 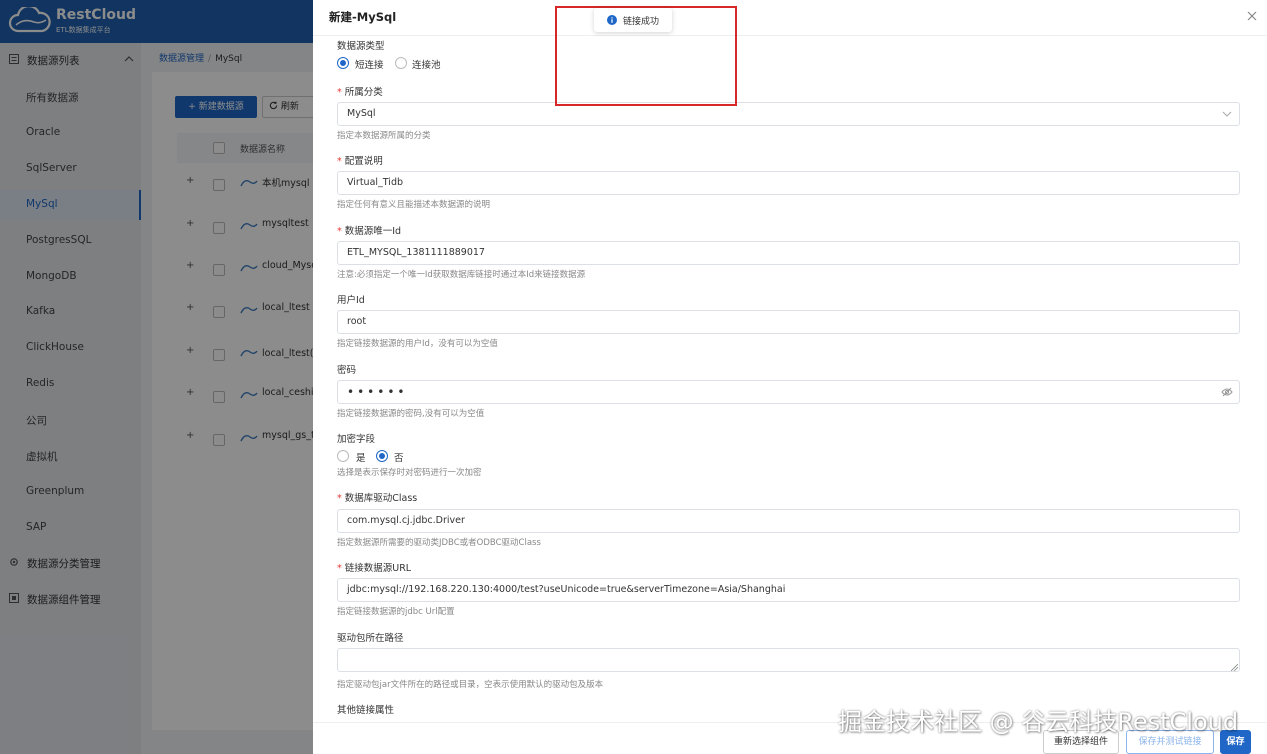 What do you see at coordinates (363, 161) in the screenshot?
I see `description-label-text: 配置说明` at bounding box center [363, 161].